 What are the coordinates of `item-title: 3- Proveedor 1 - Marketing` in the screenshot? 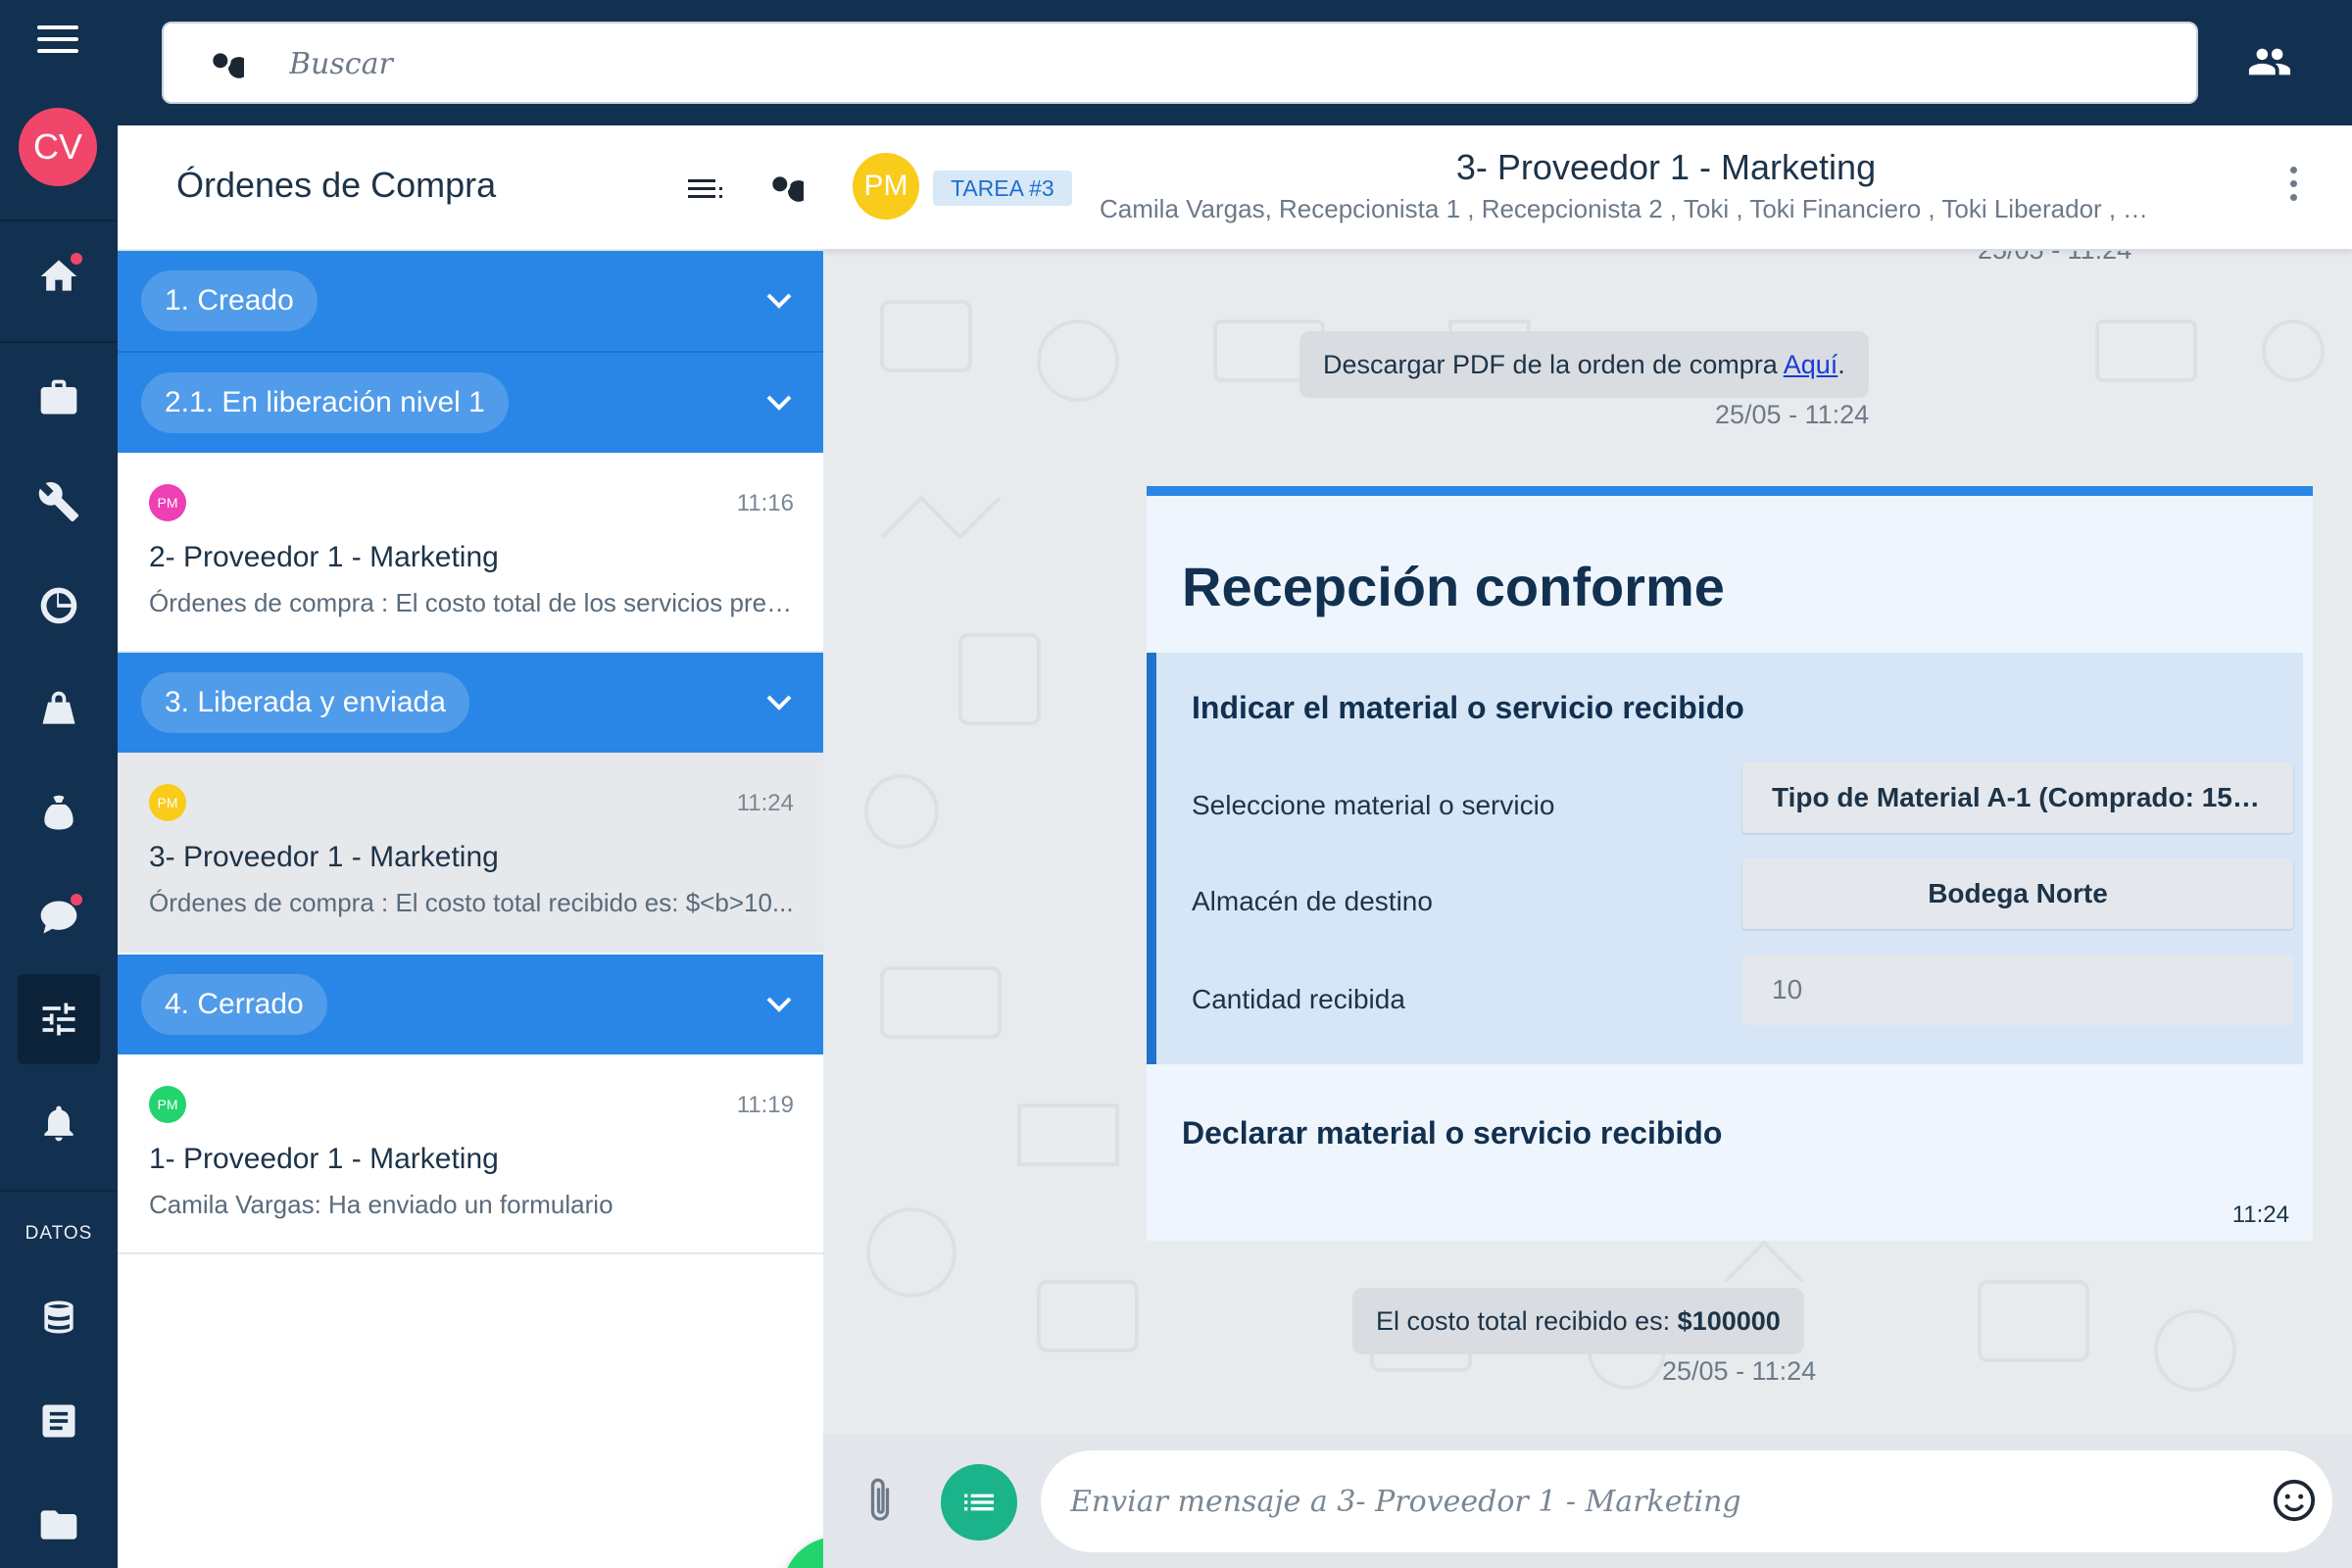 It's located at (324, 857).